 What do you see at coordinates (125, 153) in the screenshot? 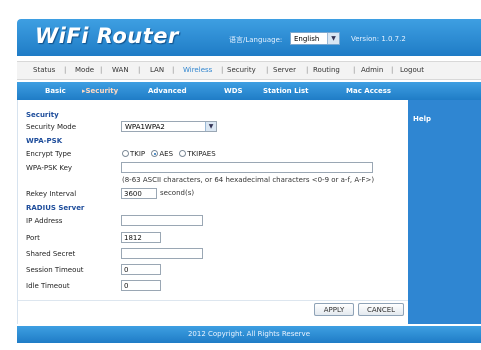
I see `radio-tkip` at bounding box center [125, 153].